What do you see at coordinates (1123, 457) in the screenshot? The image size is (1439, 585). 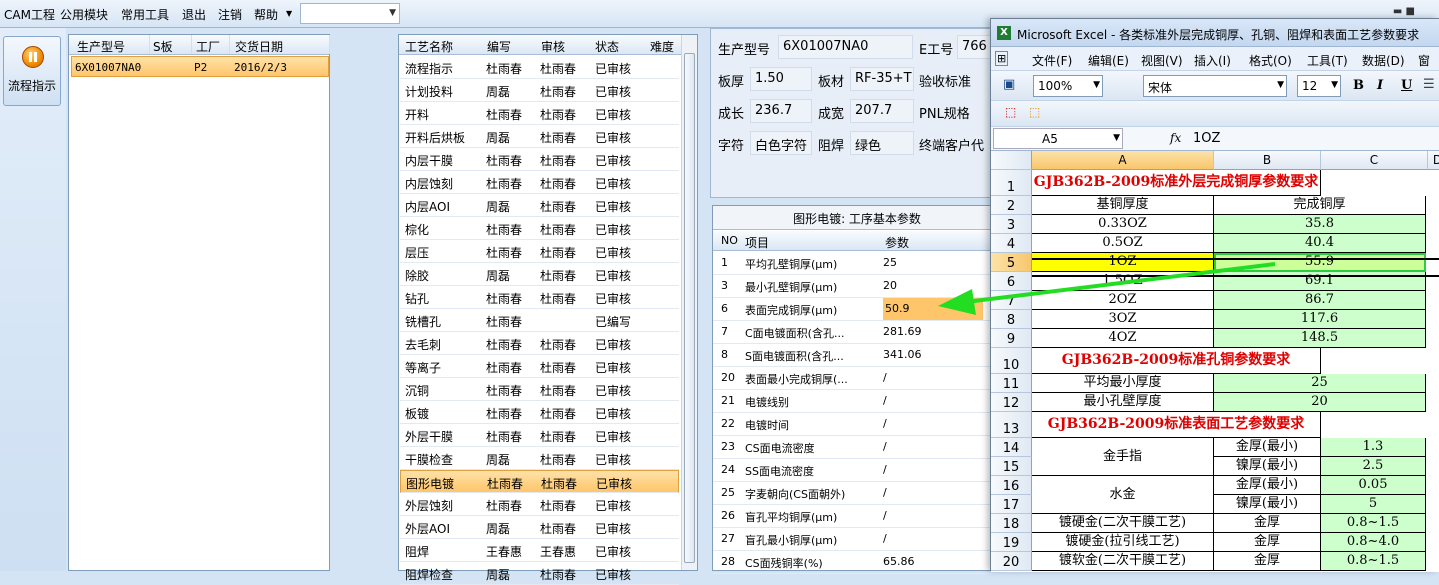 I see `sheet-cell: 金手指` at bounding box center [1123, 457].